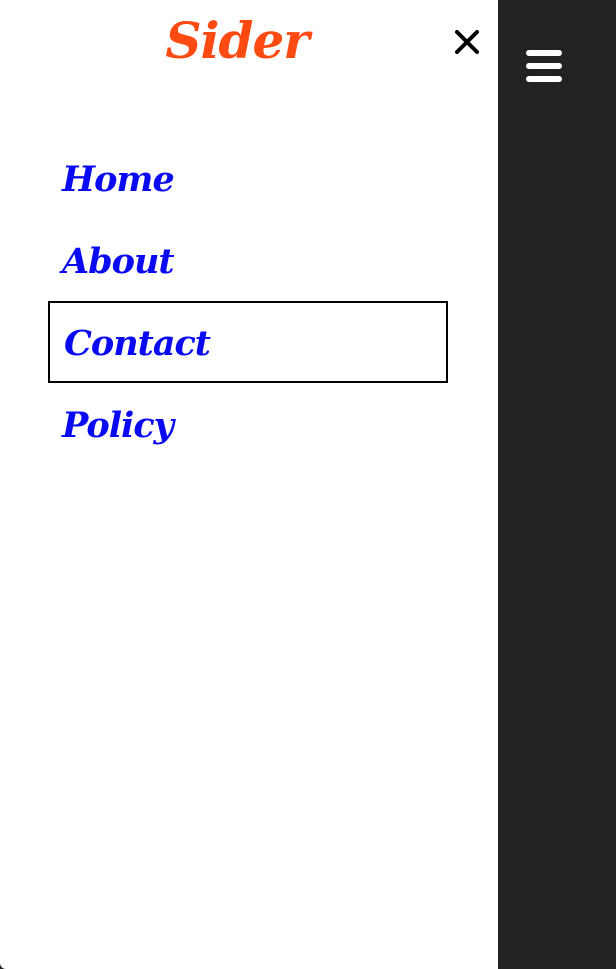 The image size is (616, 969). What do you see at coordinates (237, 40) in the screenshot?
I see `brand-title: Sider` at bounding box center [237, 40].